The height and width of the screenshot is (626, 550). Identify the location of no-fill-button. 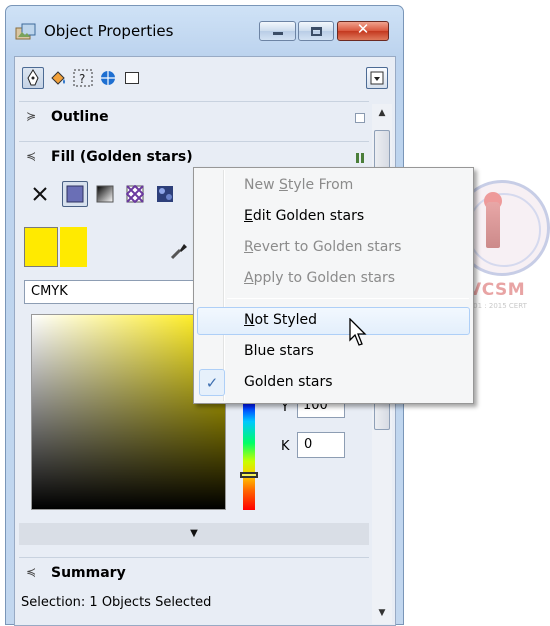
(40, 194).